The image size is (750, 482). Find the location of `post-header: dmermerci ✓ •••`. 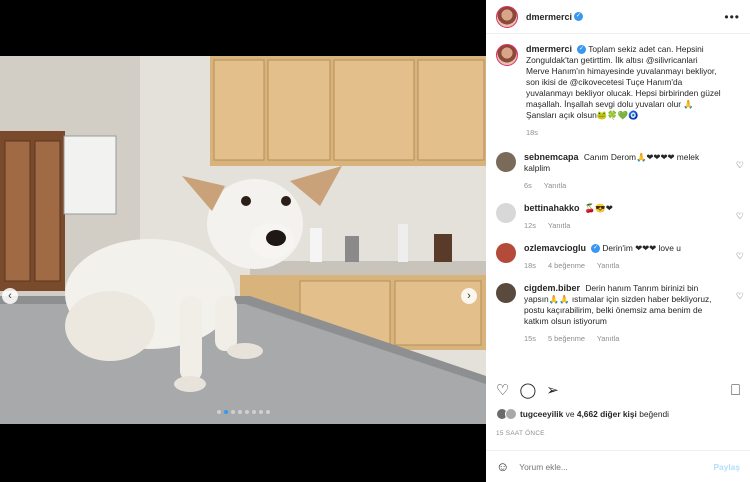

post-header: dmermerci ✓ ••• is located at coordinates (618, 17).